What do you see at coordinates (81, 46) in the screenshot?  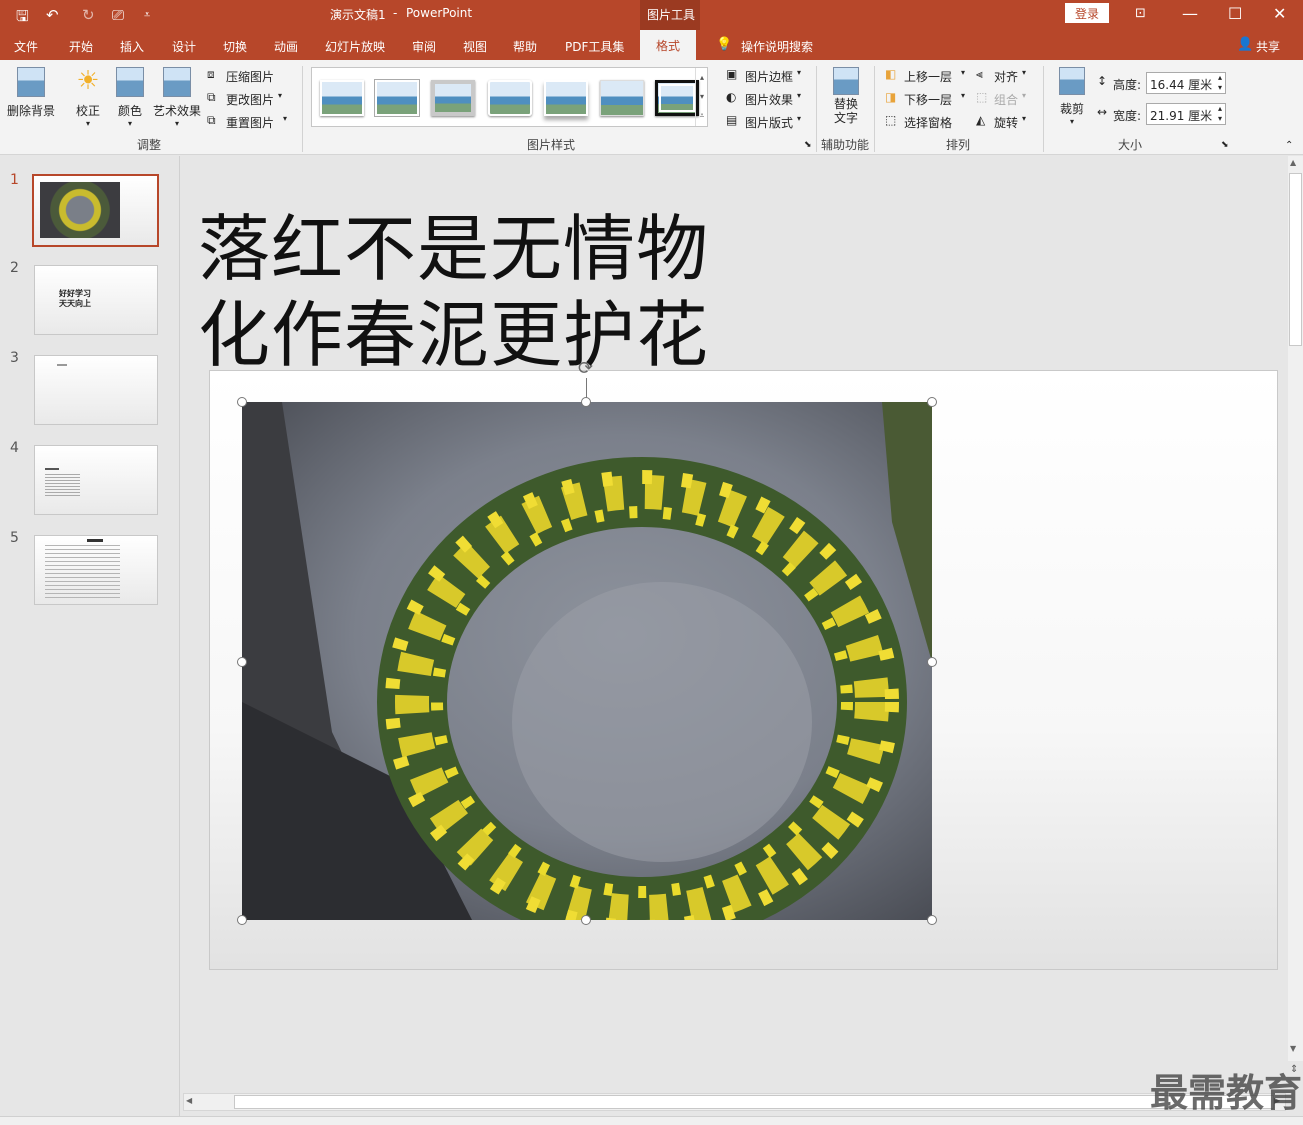 I see `tab-home: 开始` at bounding box center [81, 46].